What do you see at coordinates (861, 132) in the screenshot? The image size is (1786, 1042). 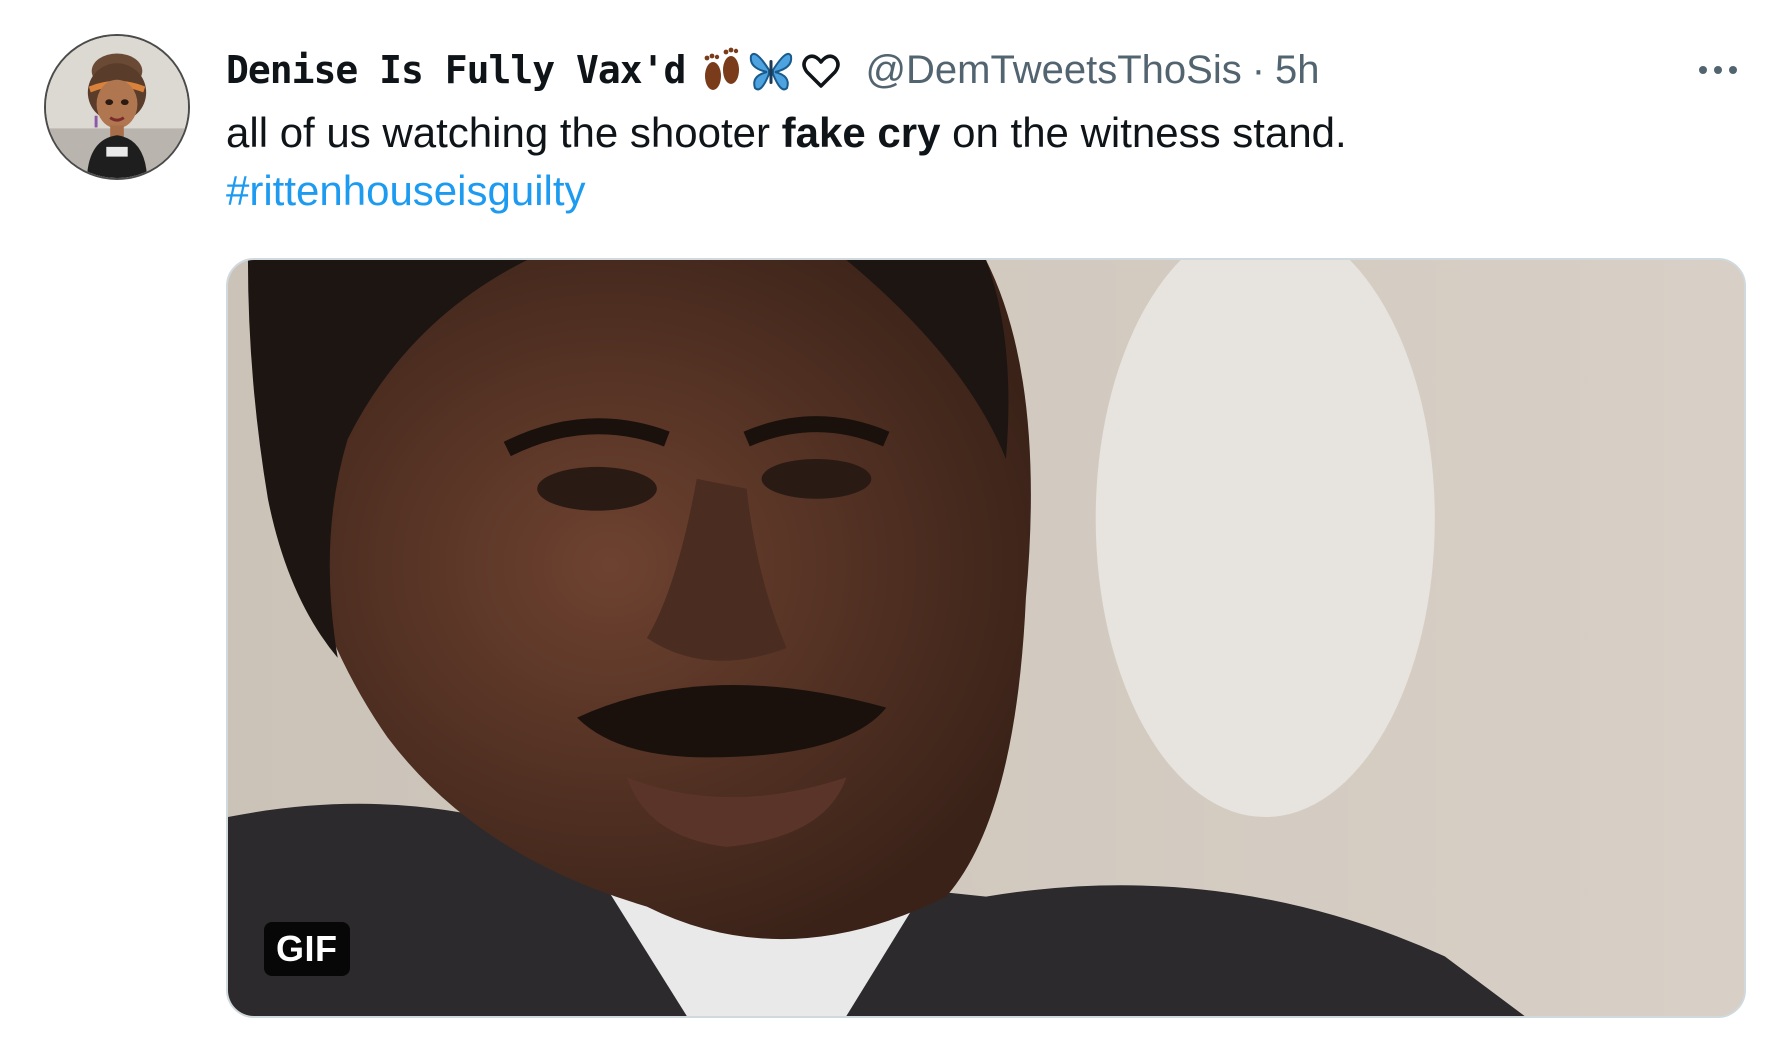 I see `tweet-text-bold: fake cry` at bounding box center [861, 132].